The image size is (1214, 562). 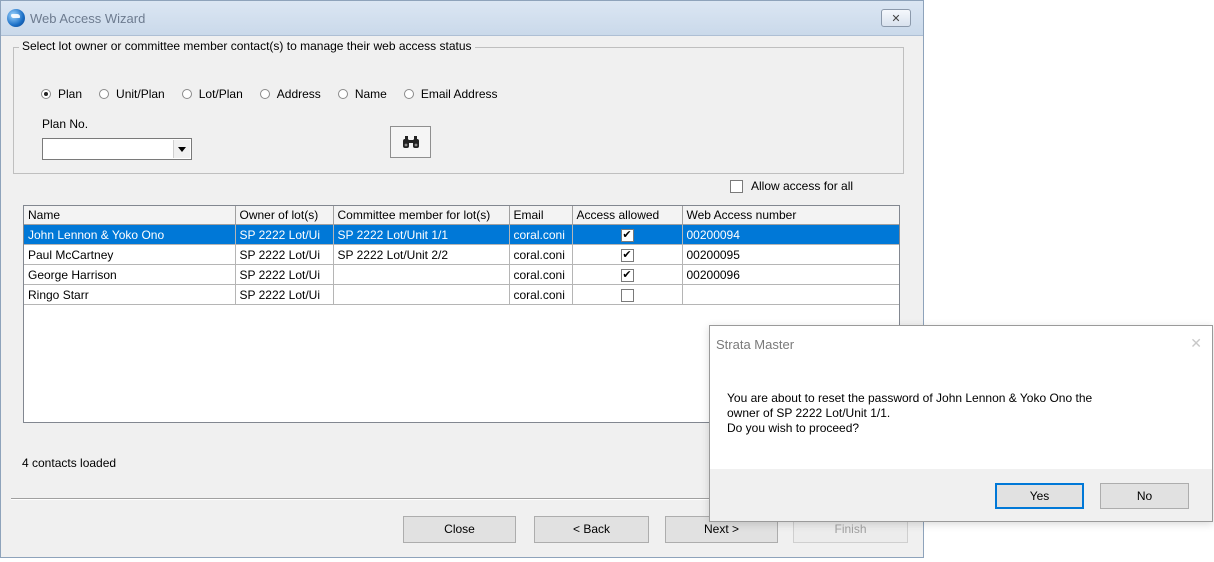 I want to click on cell-web-access-number: 00200095, so click(x=790, y=254).